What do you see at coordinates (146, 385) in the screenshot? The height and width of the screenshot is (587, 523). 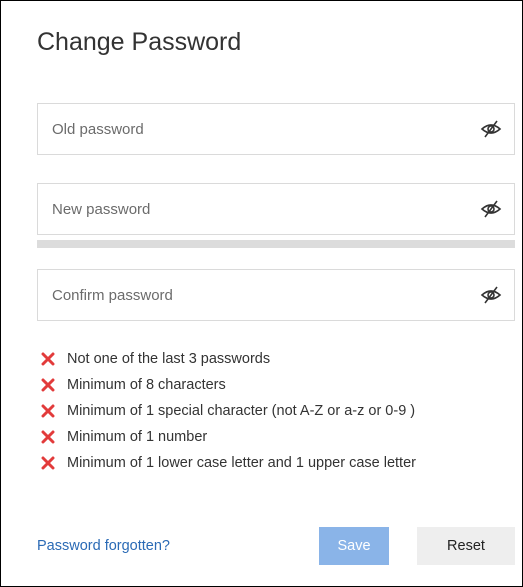 I see `rule-text: Minimum of 8 characters` at bounding box center [146, 385].